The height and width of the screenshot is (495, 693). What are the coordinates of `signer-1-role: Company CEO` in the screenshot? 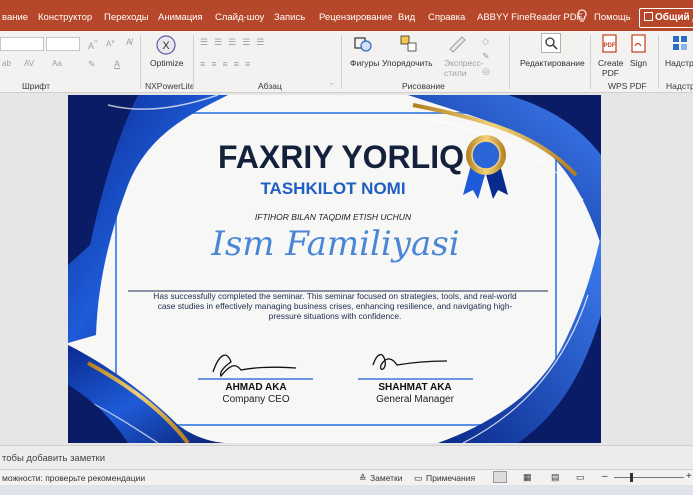 It's located at (256, 399).